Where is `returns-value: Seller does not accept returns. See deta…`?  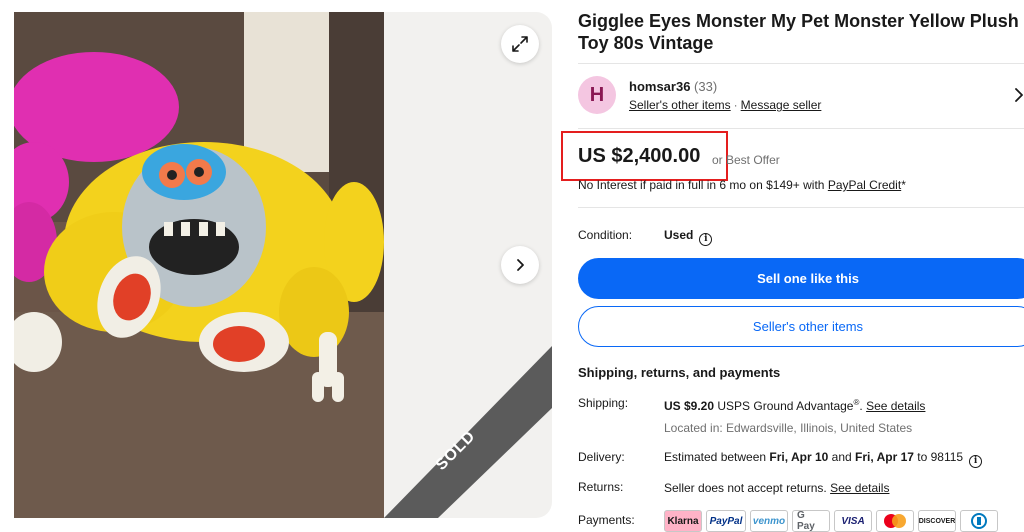 returns-value: Seller does not accept returns. See deta… is located at coordinates (776, 488).